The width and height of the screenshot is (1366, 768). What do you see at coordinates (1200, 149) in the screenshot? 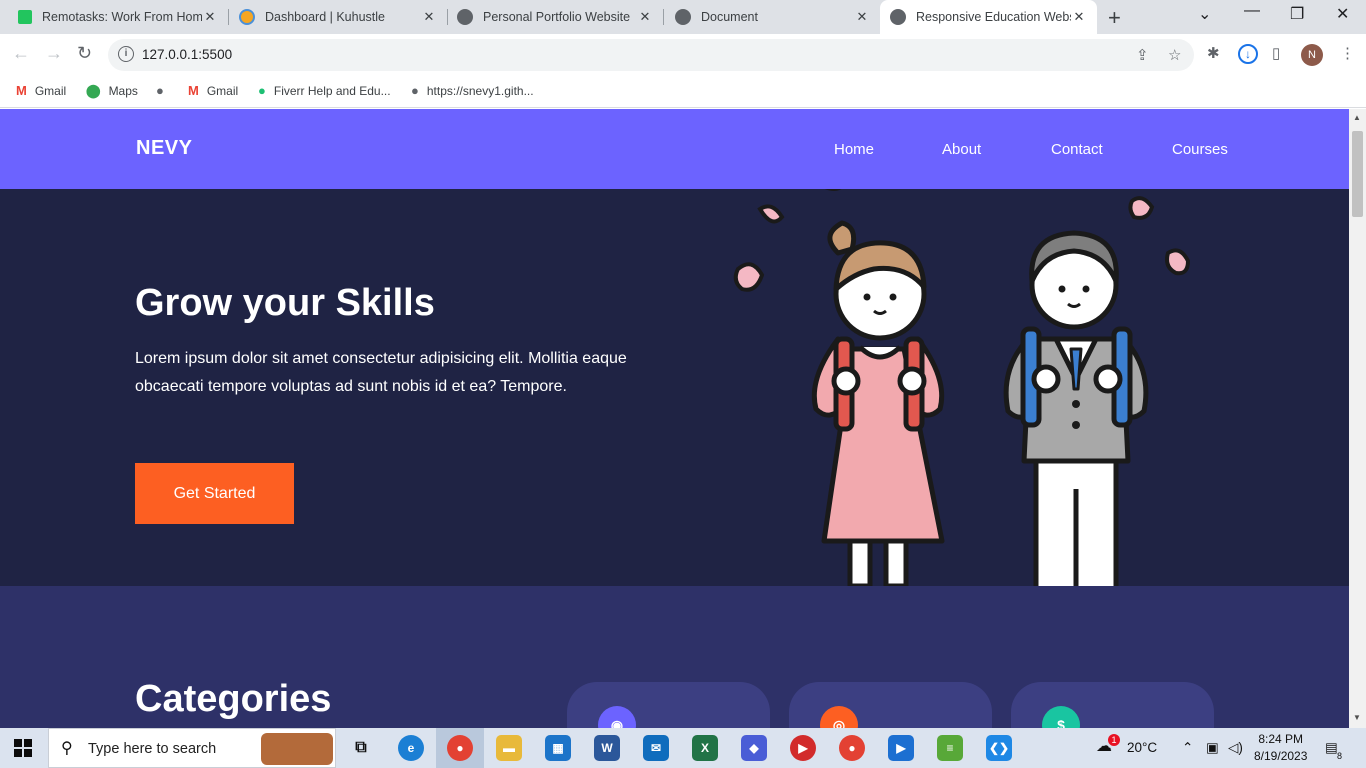
I see `nav-courses: Courses` at bounding box center [1200, 149].